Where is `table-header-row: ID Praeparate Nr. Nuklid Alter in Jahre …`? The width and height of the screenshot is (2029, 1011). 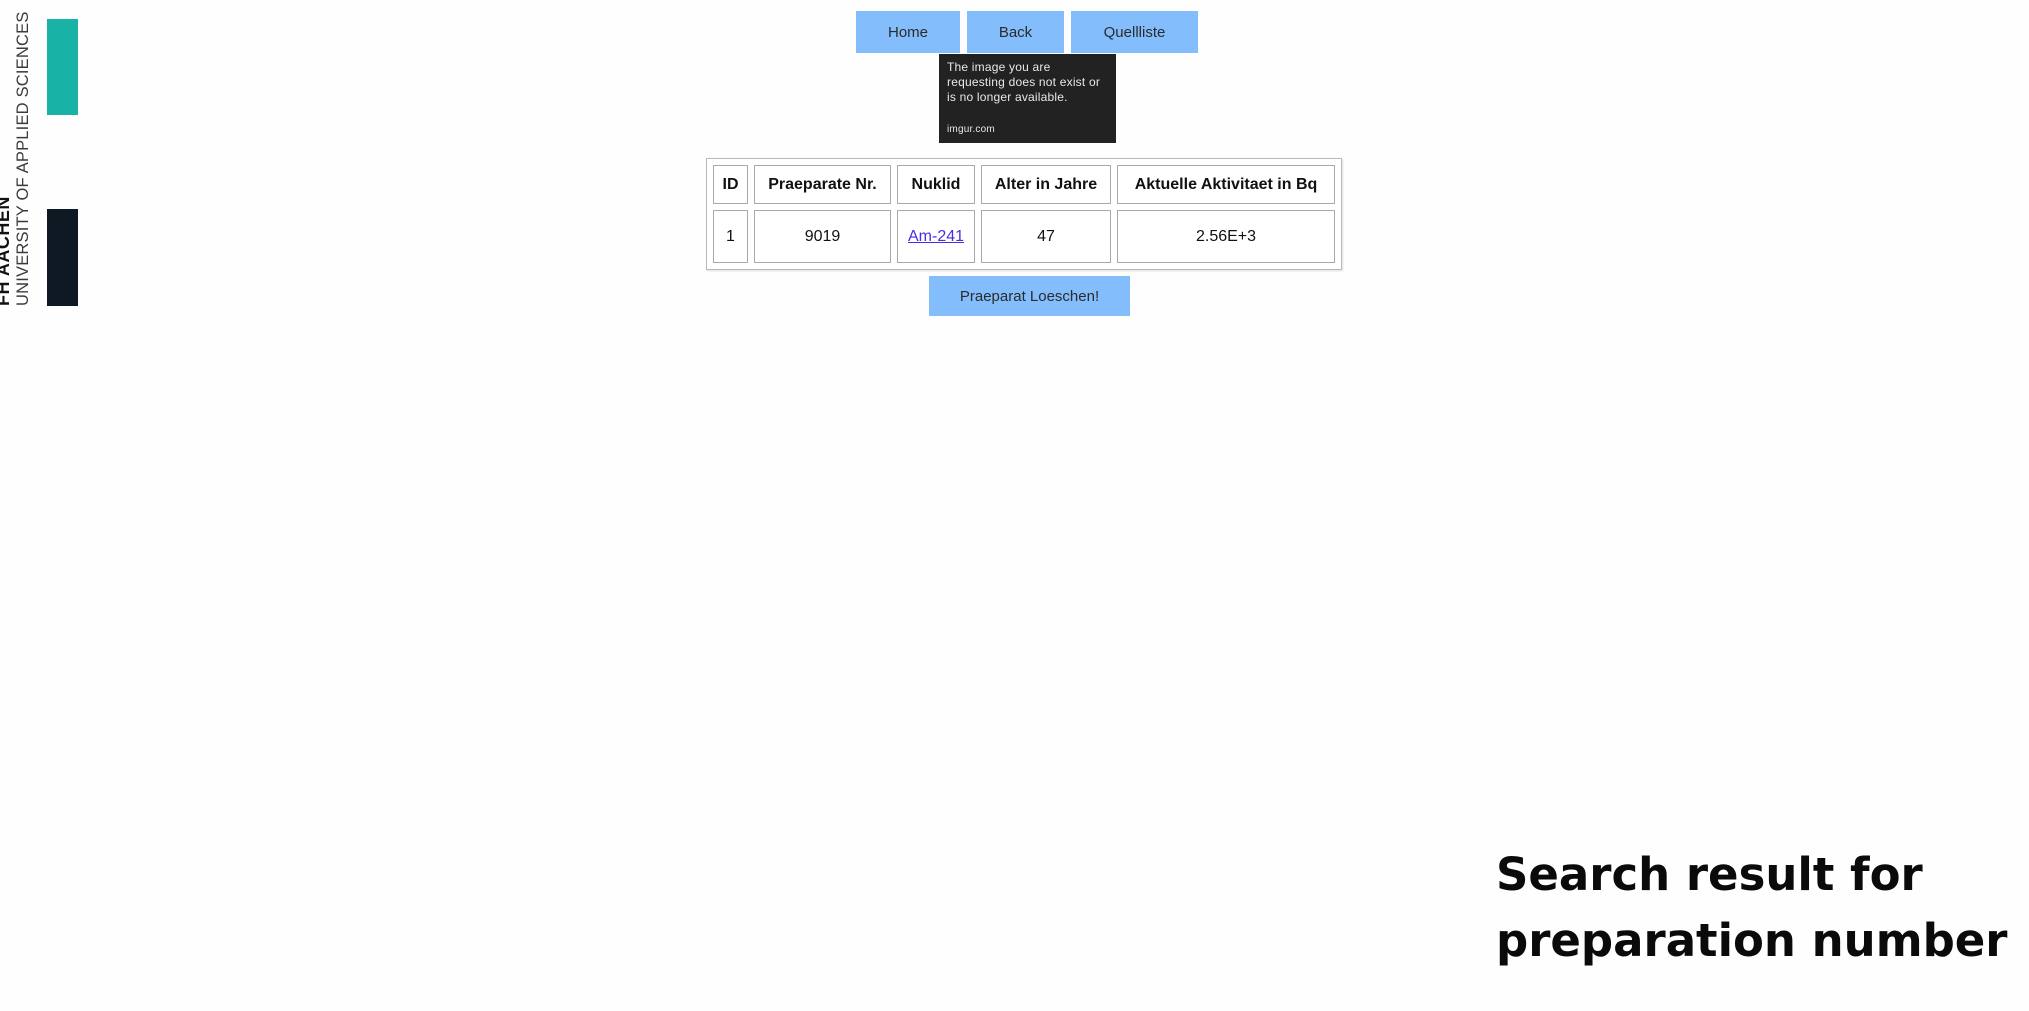
table-header-row: ID Praeparate Nr. Nuklid Alter in Jahre … is located at coordinates (1024, 184).